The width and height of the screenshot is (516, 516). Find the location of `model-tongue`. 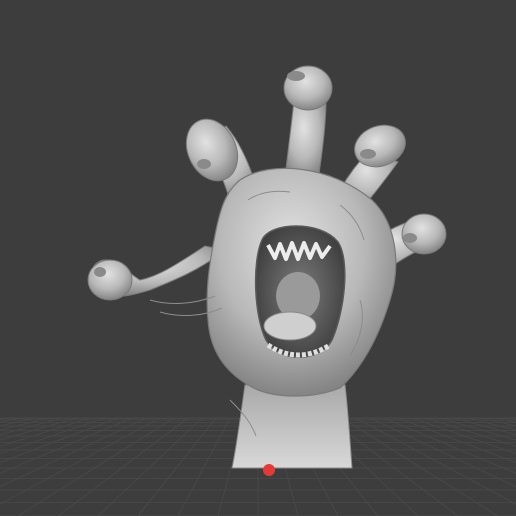

model-tongue is located at coordinates (290, 326).